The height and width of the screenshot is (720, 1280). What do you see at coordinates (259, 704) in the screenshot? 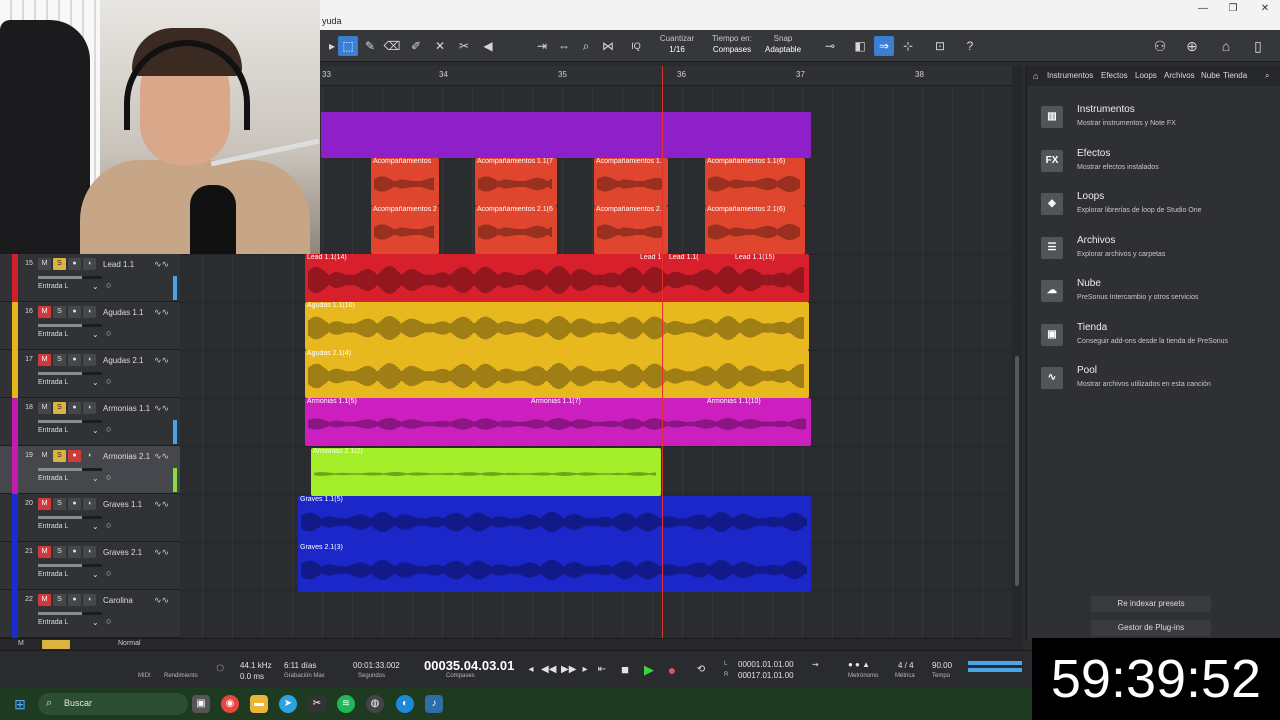
I see `file-explorer-icon: ▬` at bounding box center [259, 704].